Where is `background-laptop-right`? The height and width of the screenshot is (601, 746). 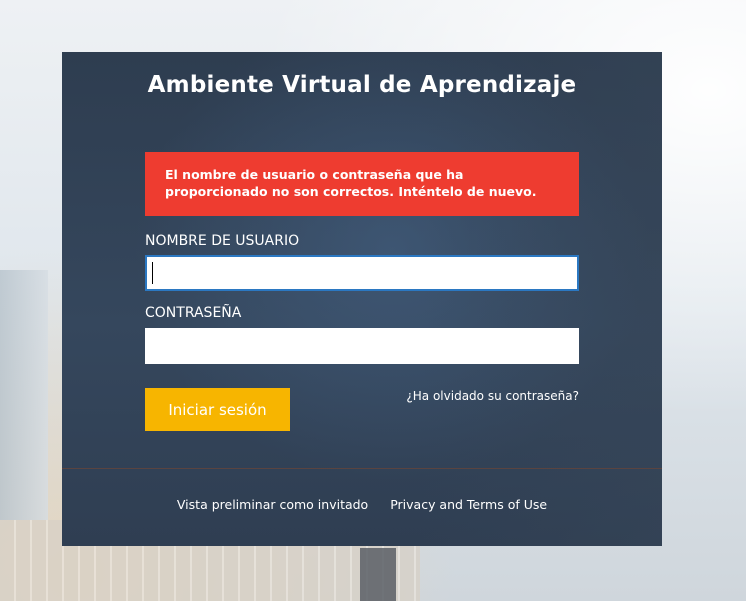 background-laptop-right is located at coordinates (378, 574).